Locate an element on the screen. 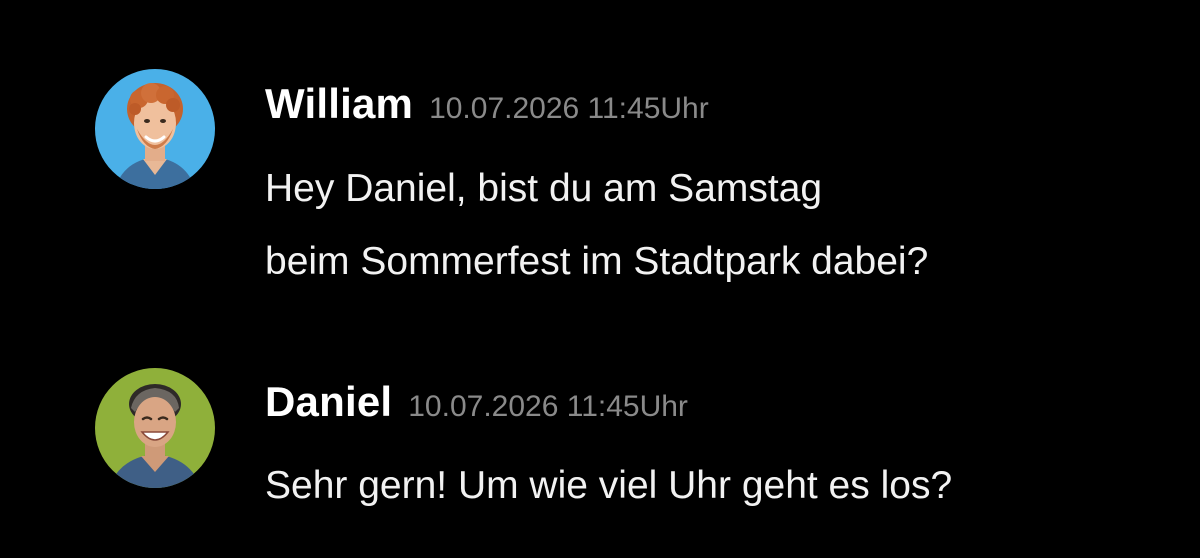 This screenshot has height=558, width=1200. message-header: Daniel 10.07.2026 11:45Uhr is located at coordinates (476, 402).